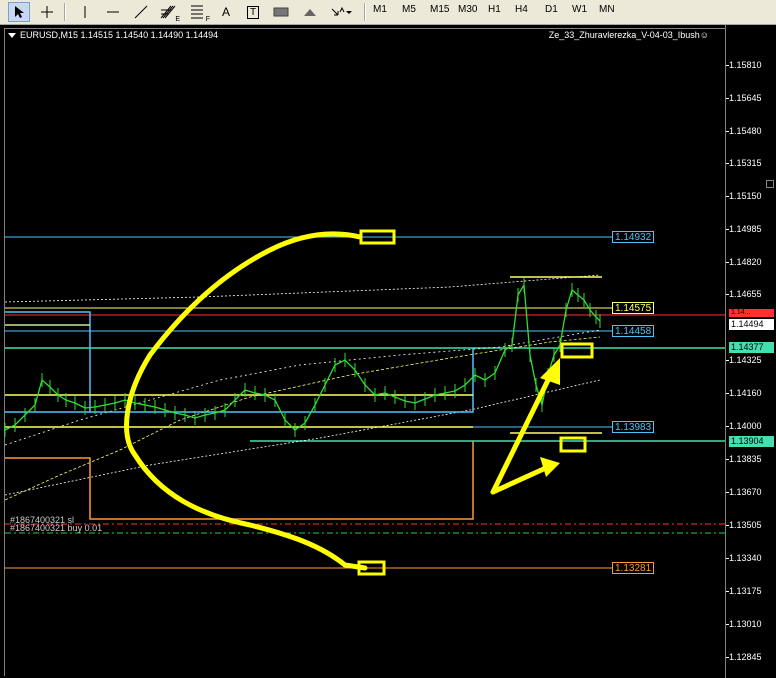 The height and width of the screenshot is (678, 776). Describe the element at coordinates (745, 360) in the screenshot. I see `price-label: 1.14325` at that location.